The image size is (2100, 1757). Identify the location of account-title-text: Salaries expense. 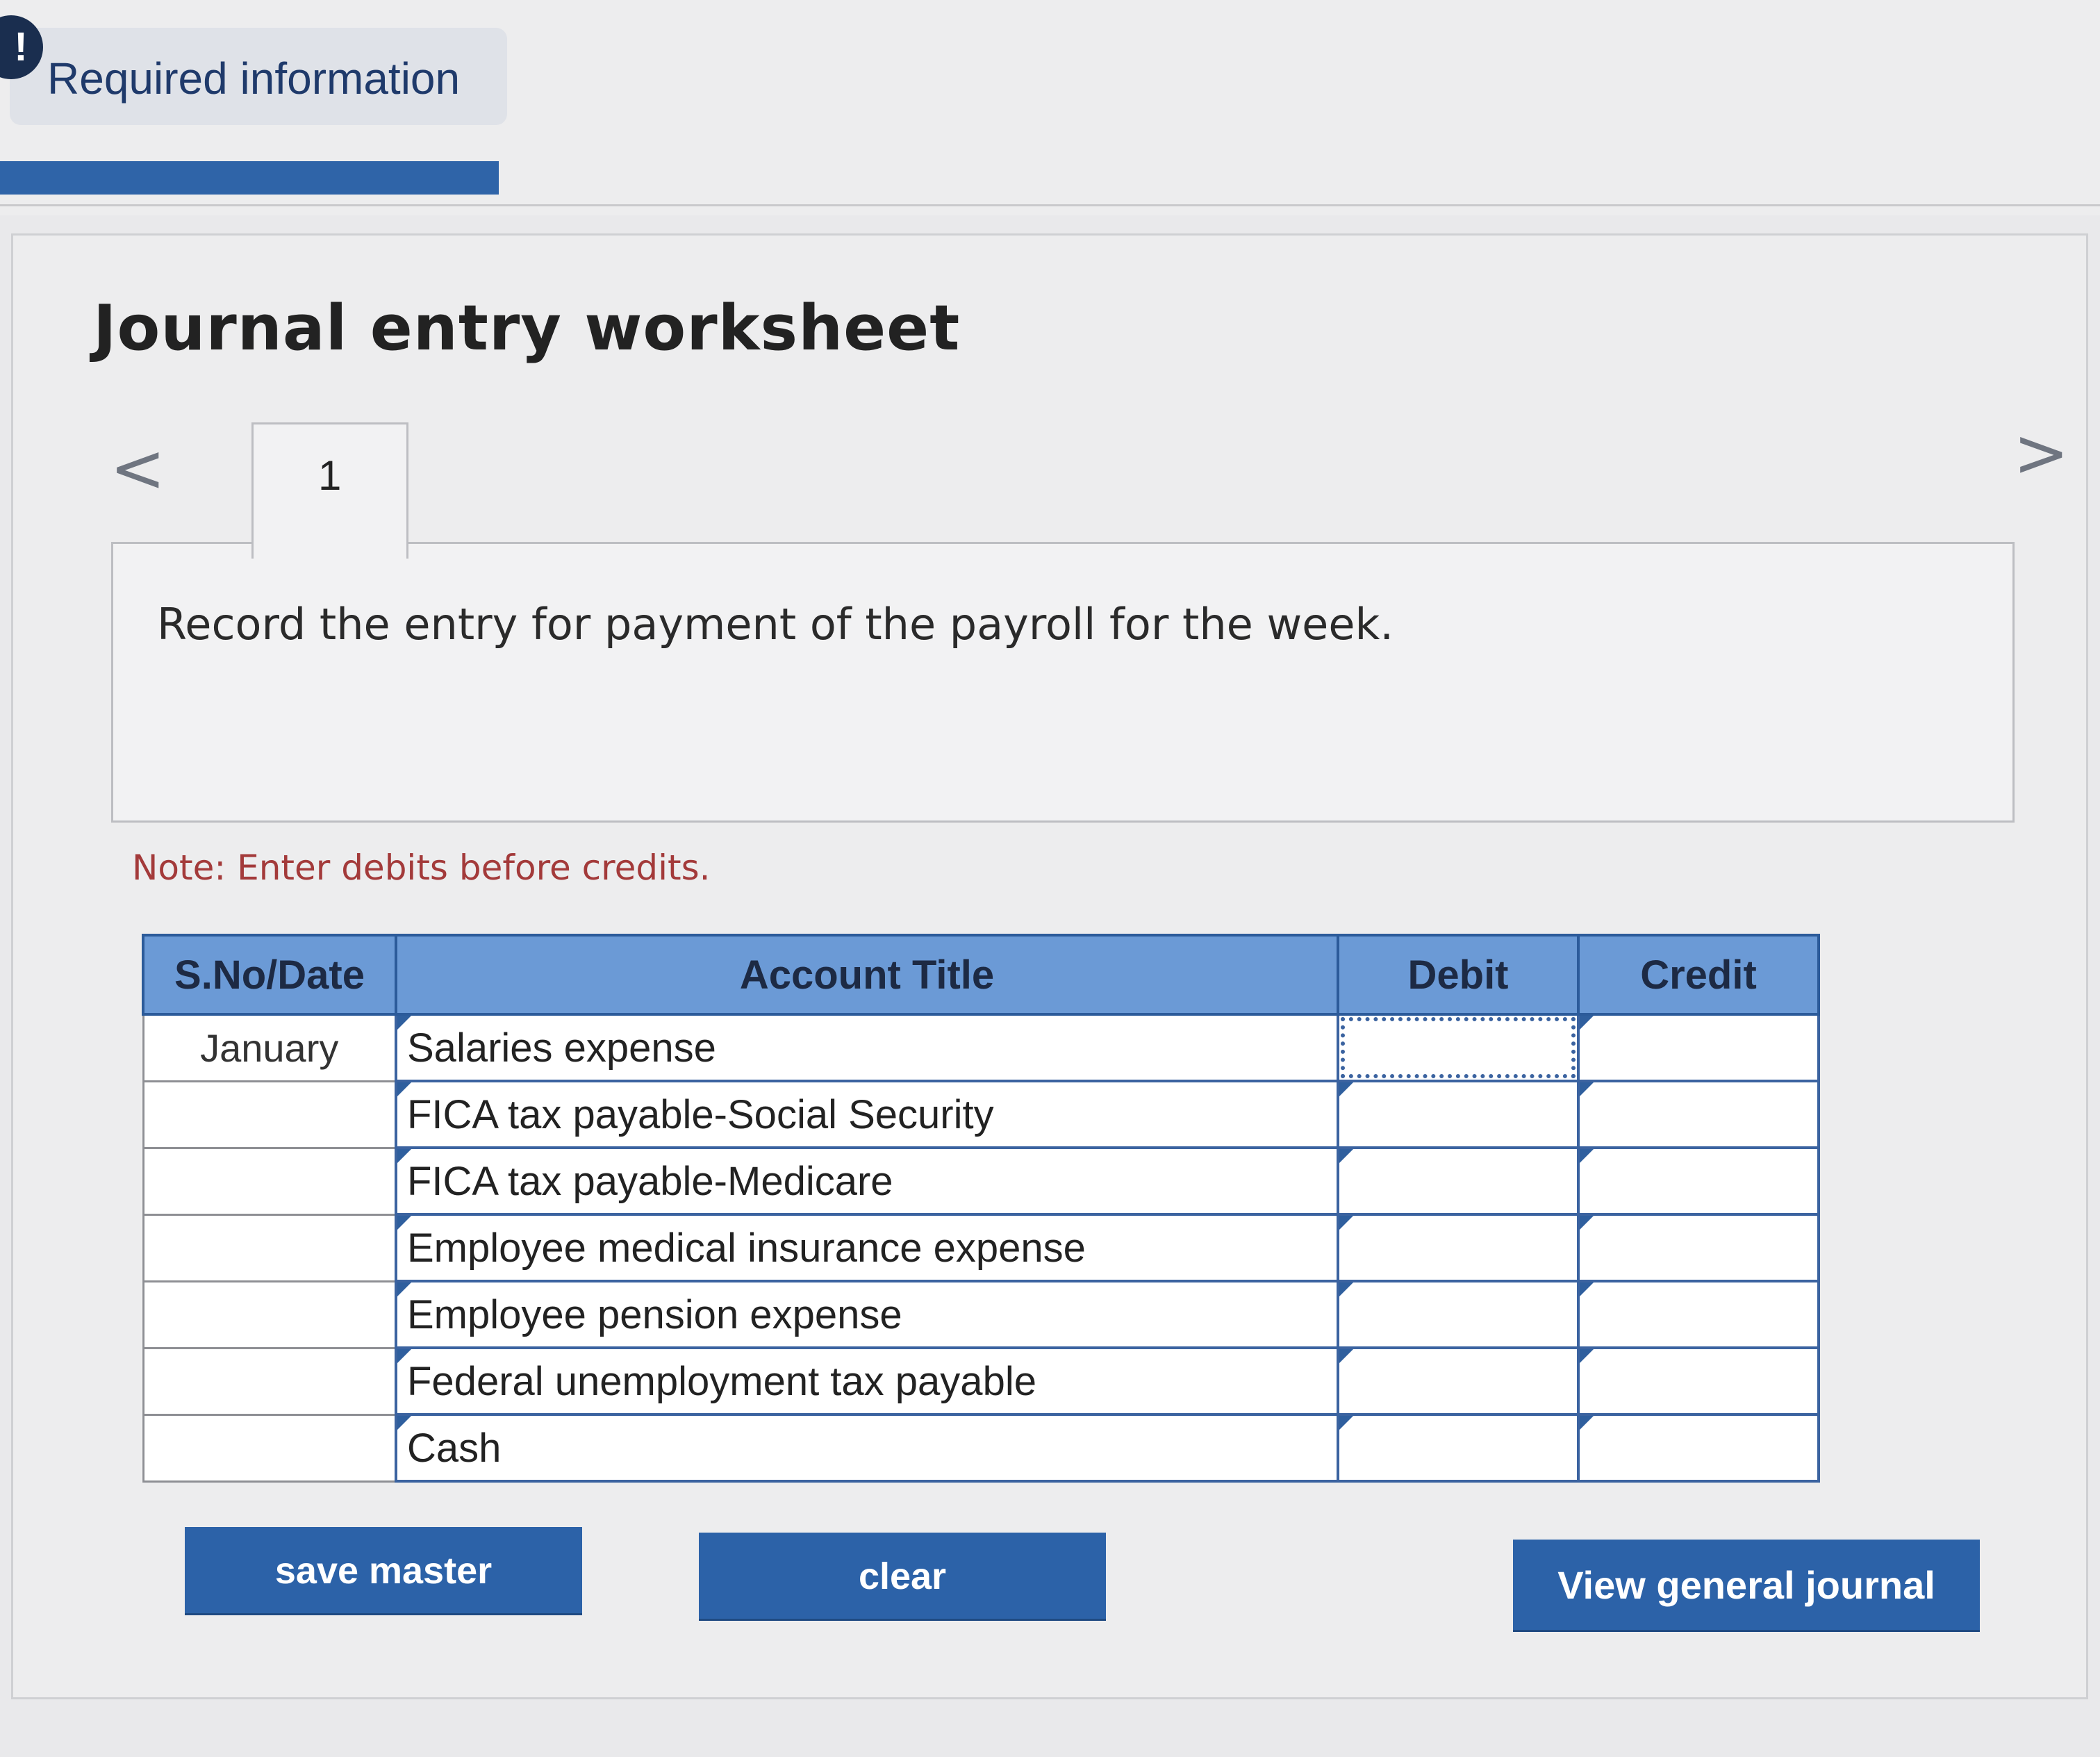
(561, 1048).